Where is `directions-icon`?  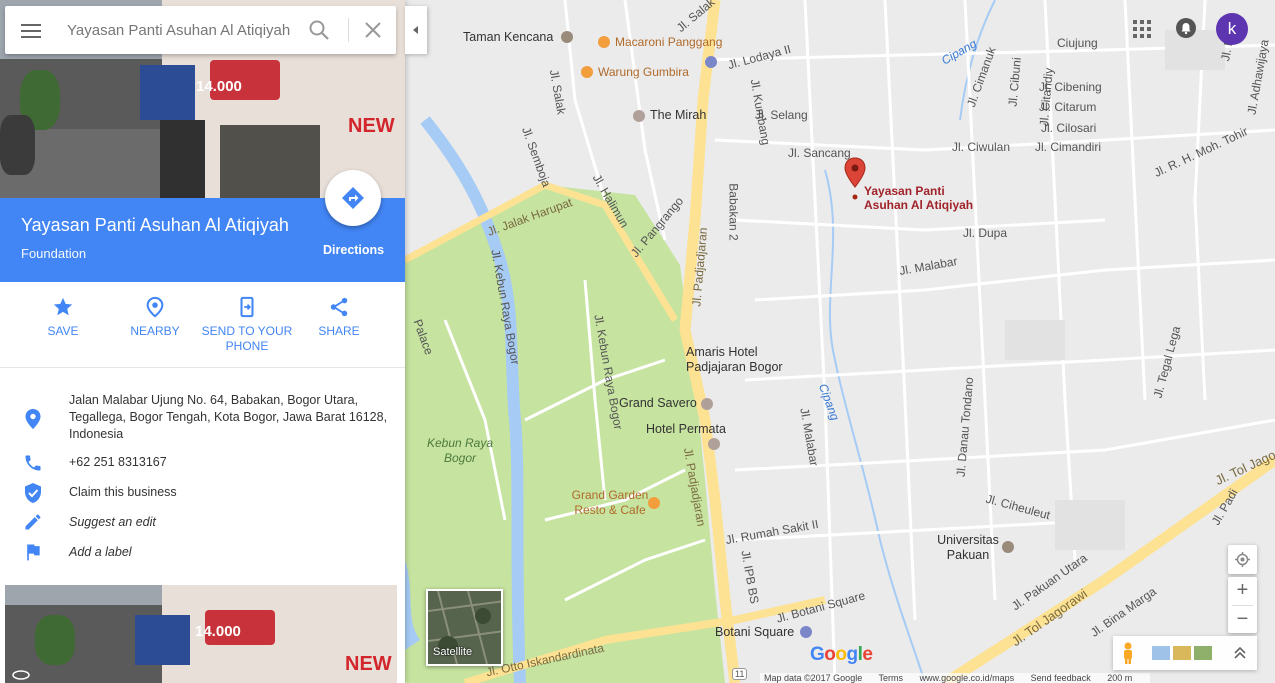
directions-icon is located at coordinates (353, 198).